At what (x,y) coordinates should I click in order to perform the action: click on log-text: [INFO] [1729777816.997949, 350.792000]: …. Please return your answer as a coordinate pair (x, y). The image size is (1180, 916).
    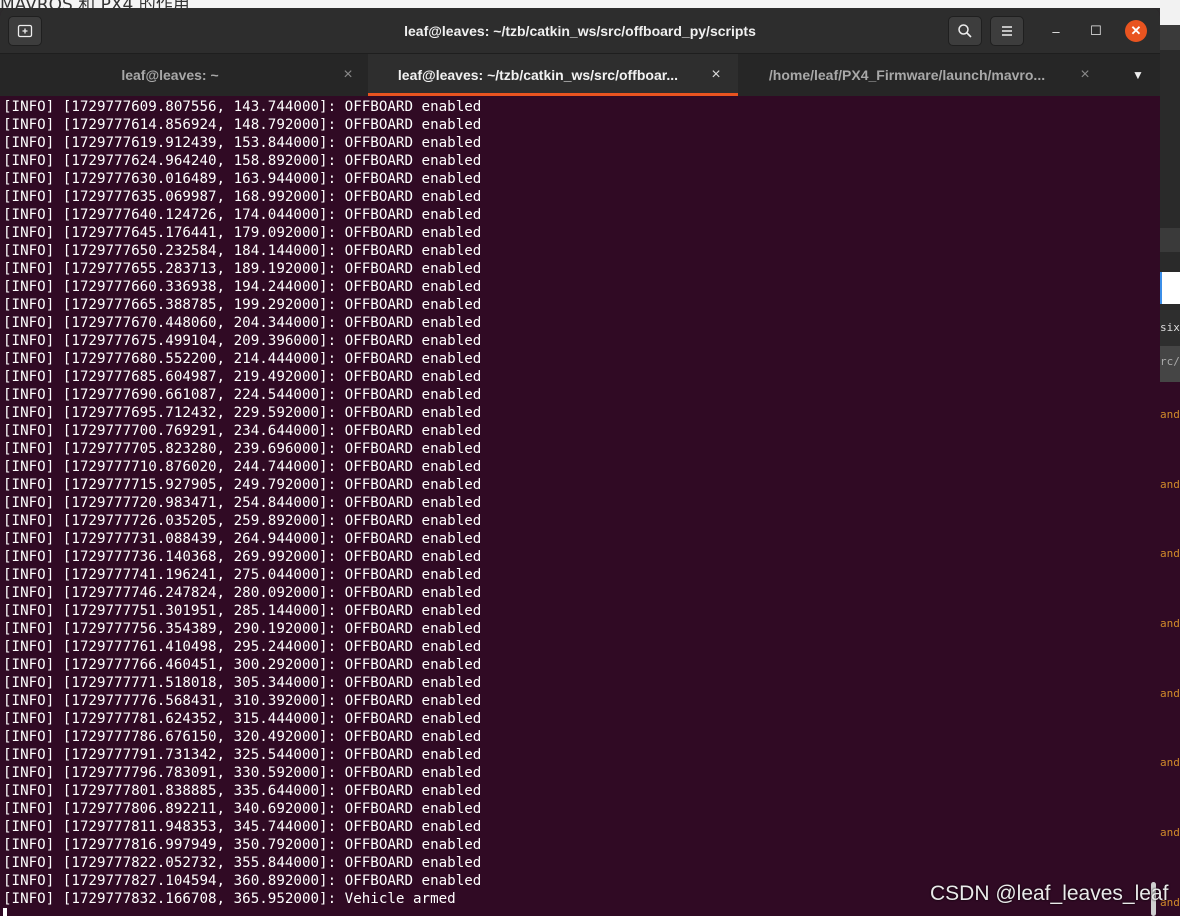
    Looking at the image, I should click on (242, 845).